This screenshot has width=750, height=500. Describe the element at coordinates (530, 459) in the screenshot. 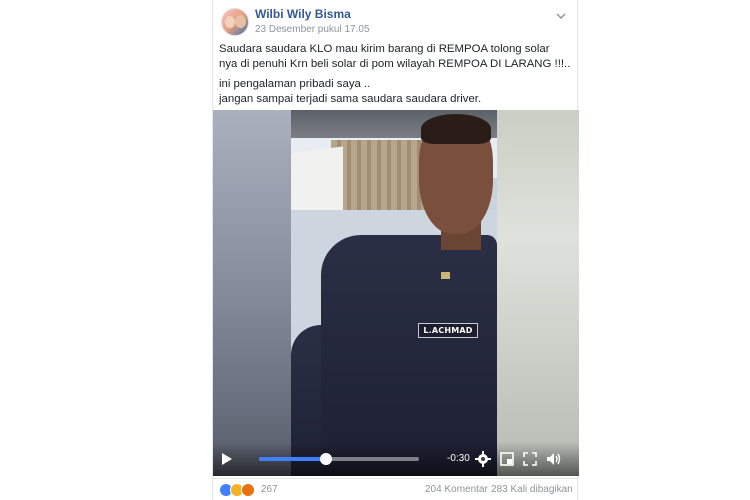

I see `fullscreen-icon` at that location.